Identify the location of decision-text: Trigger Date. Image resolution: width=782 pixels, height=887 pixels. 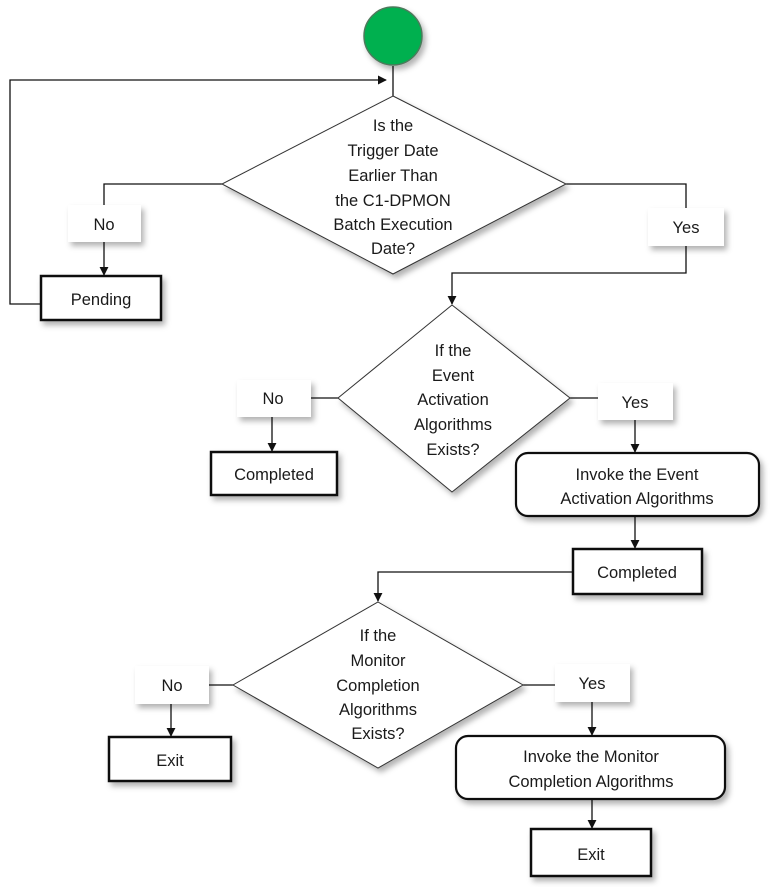
(392, 151).